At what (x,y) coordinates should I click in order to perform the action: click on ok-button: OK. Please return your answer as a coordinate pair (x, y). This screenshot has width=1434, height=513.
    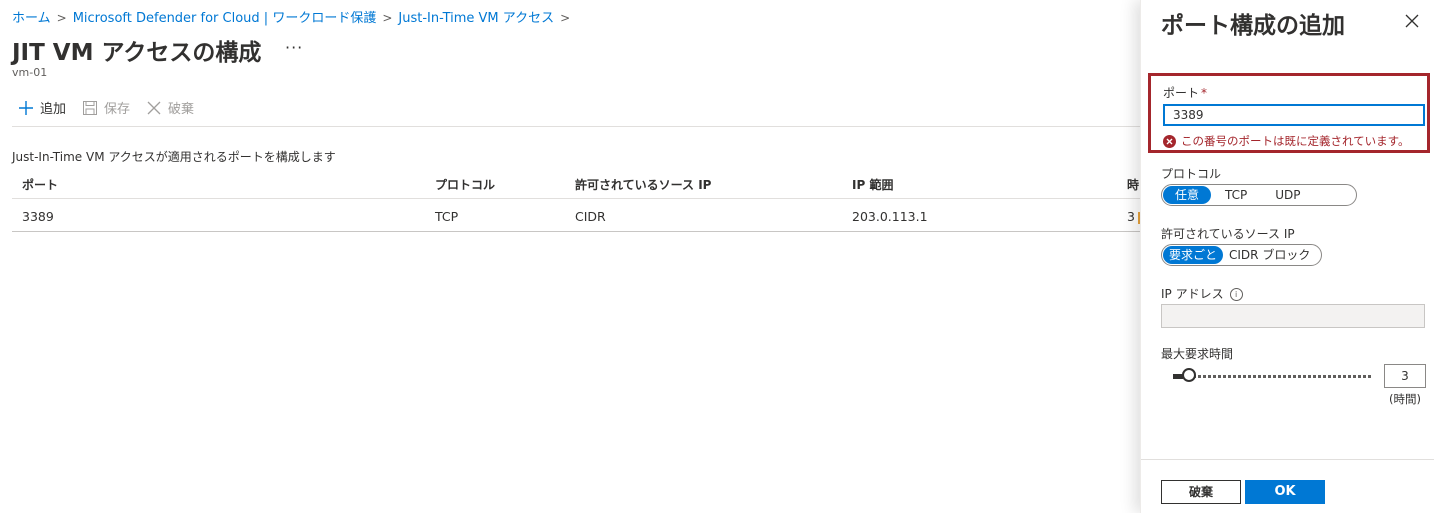
    Looking at the image, I should click on (1285, 492).